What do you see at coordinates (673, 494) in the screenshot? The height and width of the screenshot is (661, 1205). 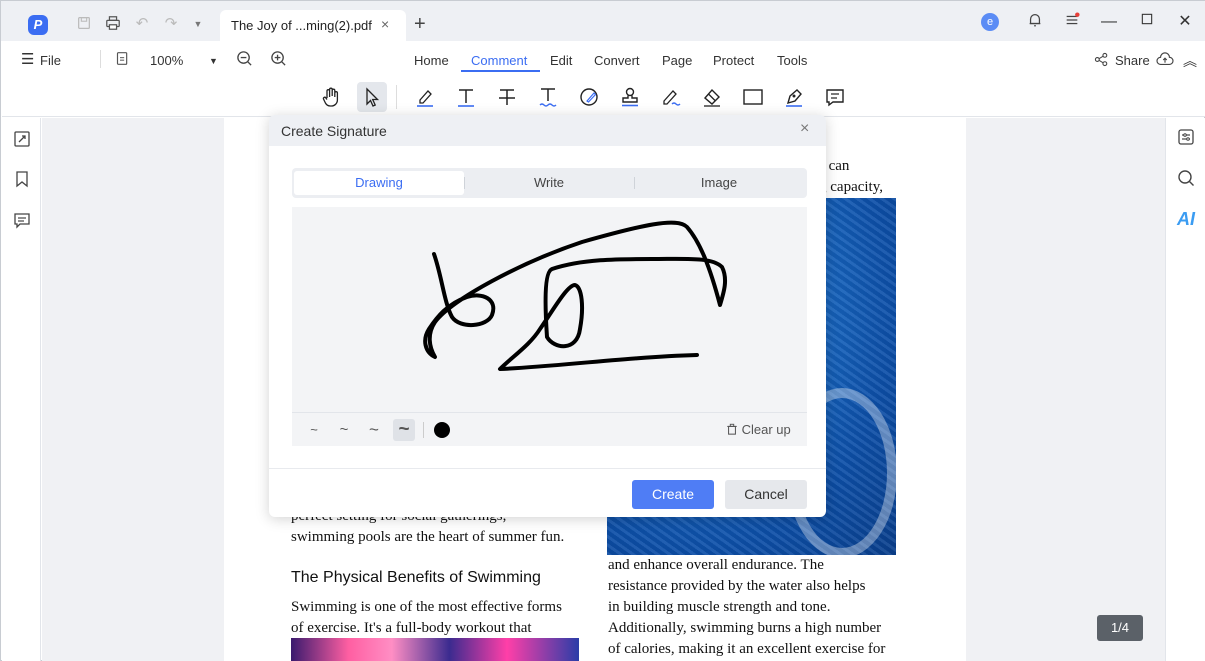 I see `create-button: Create` at bounding box center [673, 494].